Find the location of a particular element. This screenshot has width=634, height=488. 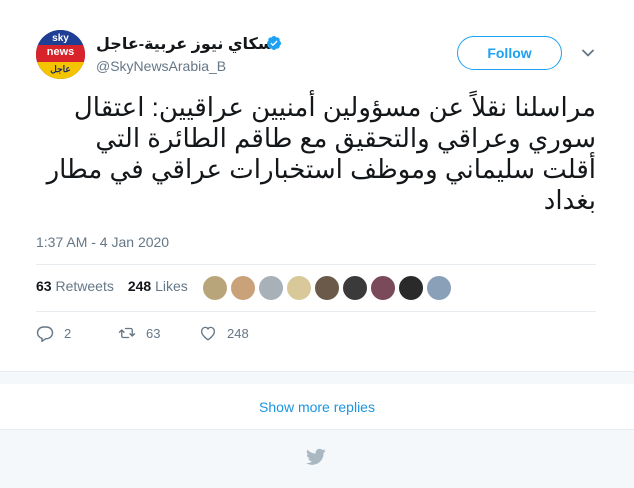

avatar-text-sky: sky is located at coordinates (60, 38).